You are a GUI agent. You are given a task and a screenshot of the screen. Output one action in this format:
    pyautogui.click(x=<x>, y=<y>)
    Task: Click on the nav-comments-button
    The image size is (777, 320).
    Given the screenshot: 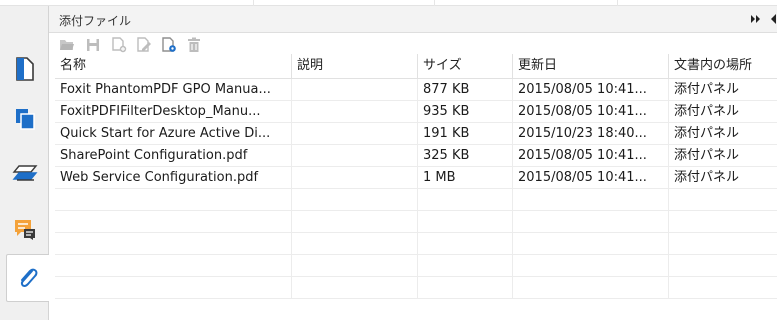 What is the action you would take?
    pyautogui.click(x=24, y=229)
    